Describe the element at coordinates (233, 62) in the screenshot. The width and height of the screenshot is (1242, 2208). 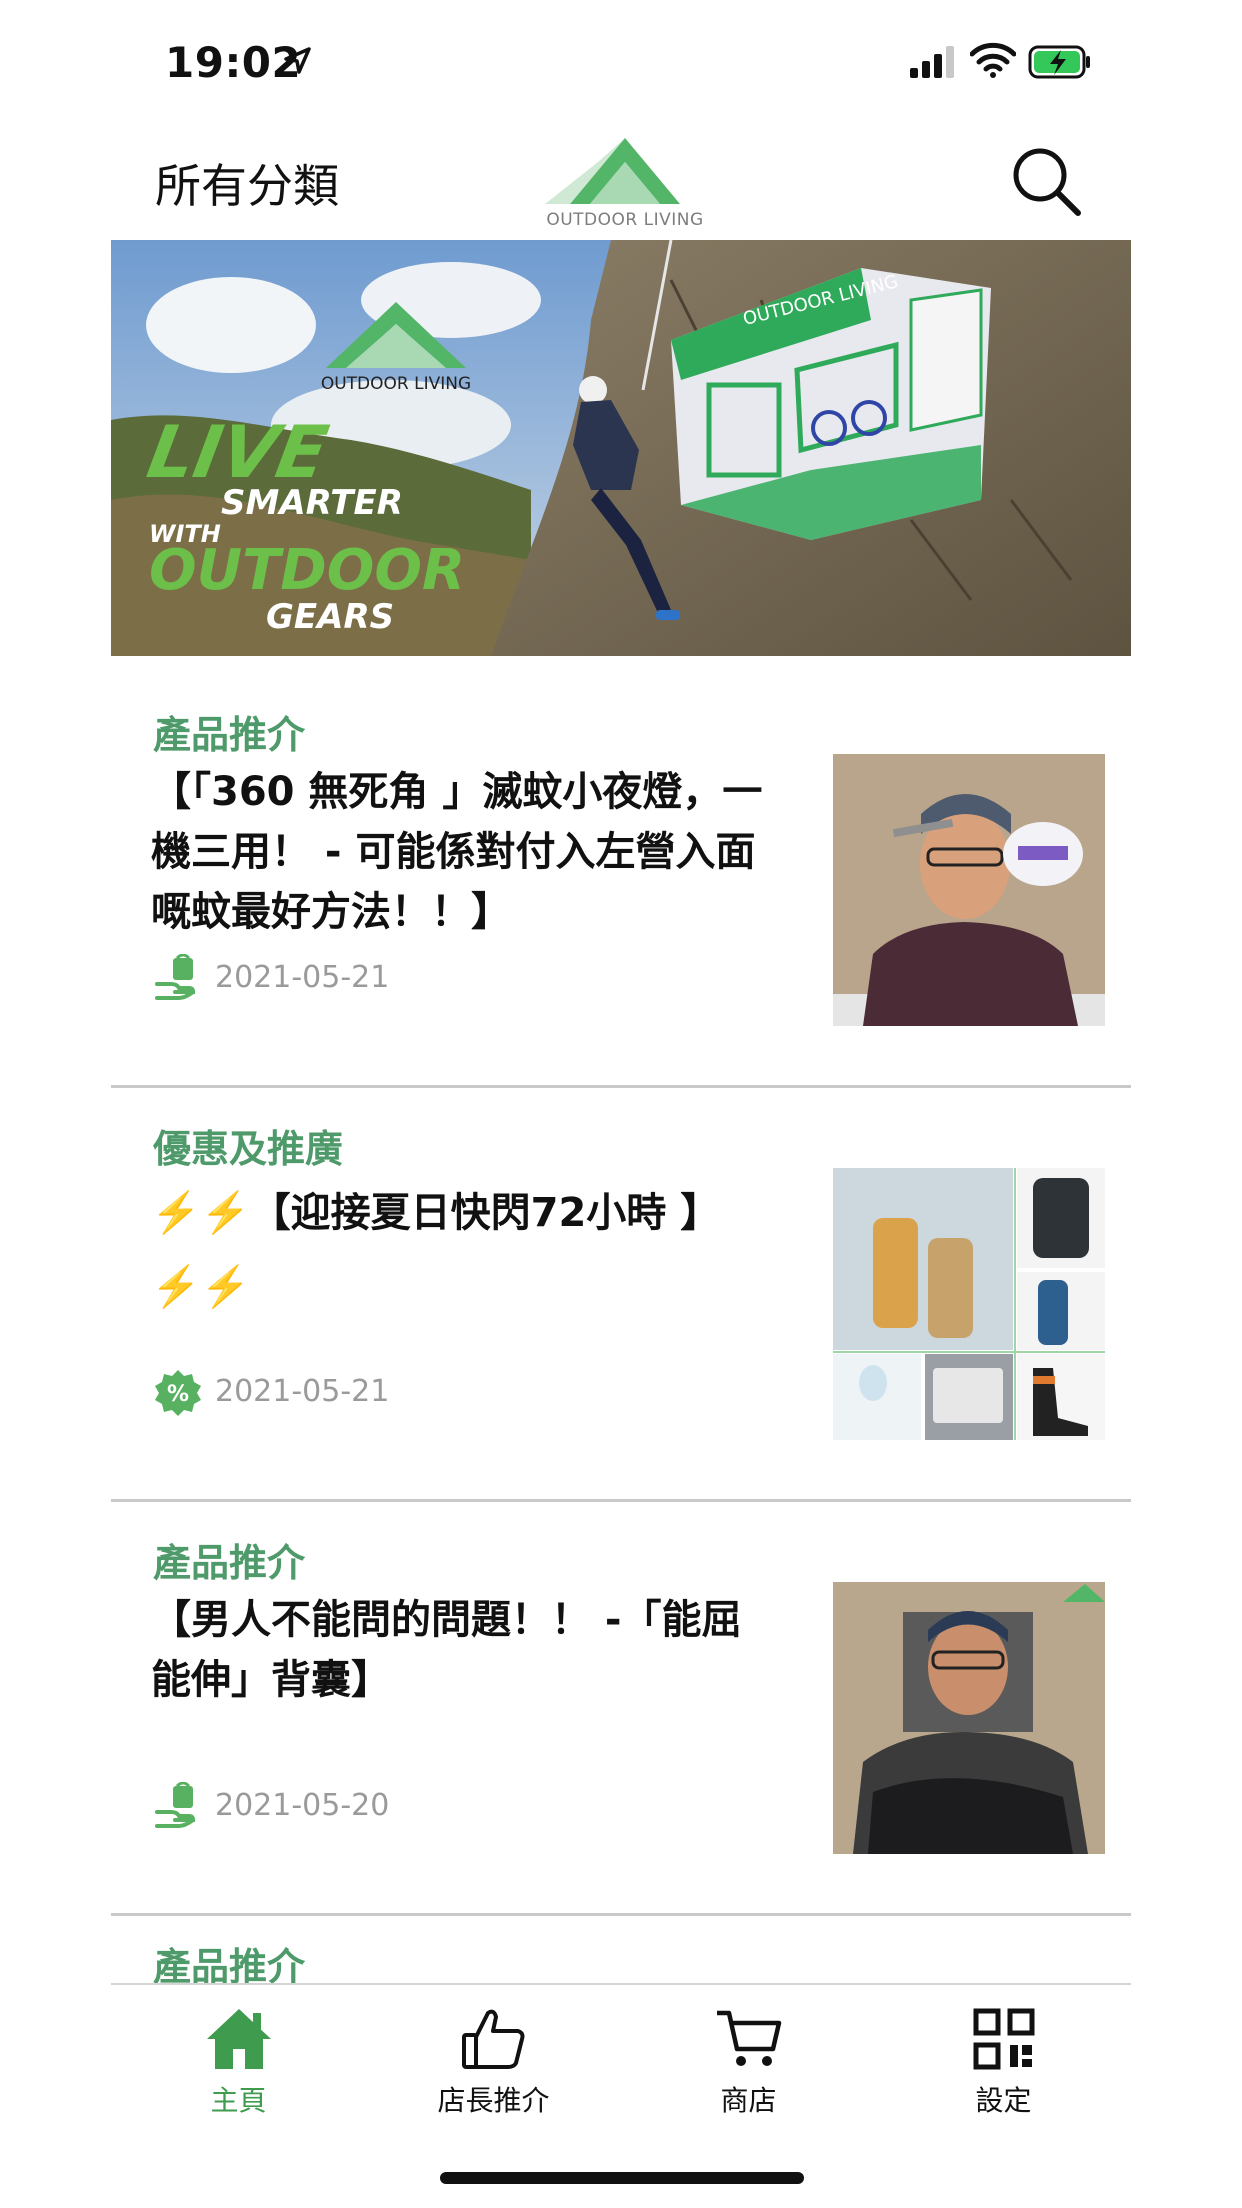
I see `status-time: 19:02` at that location.